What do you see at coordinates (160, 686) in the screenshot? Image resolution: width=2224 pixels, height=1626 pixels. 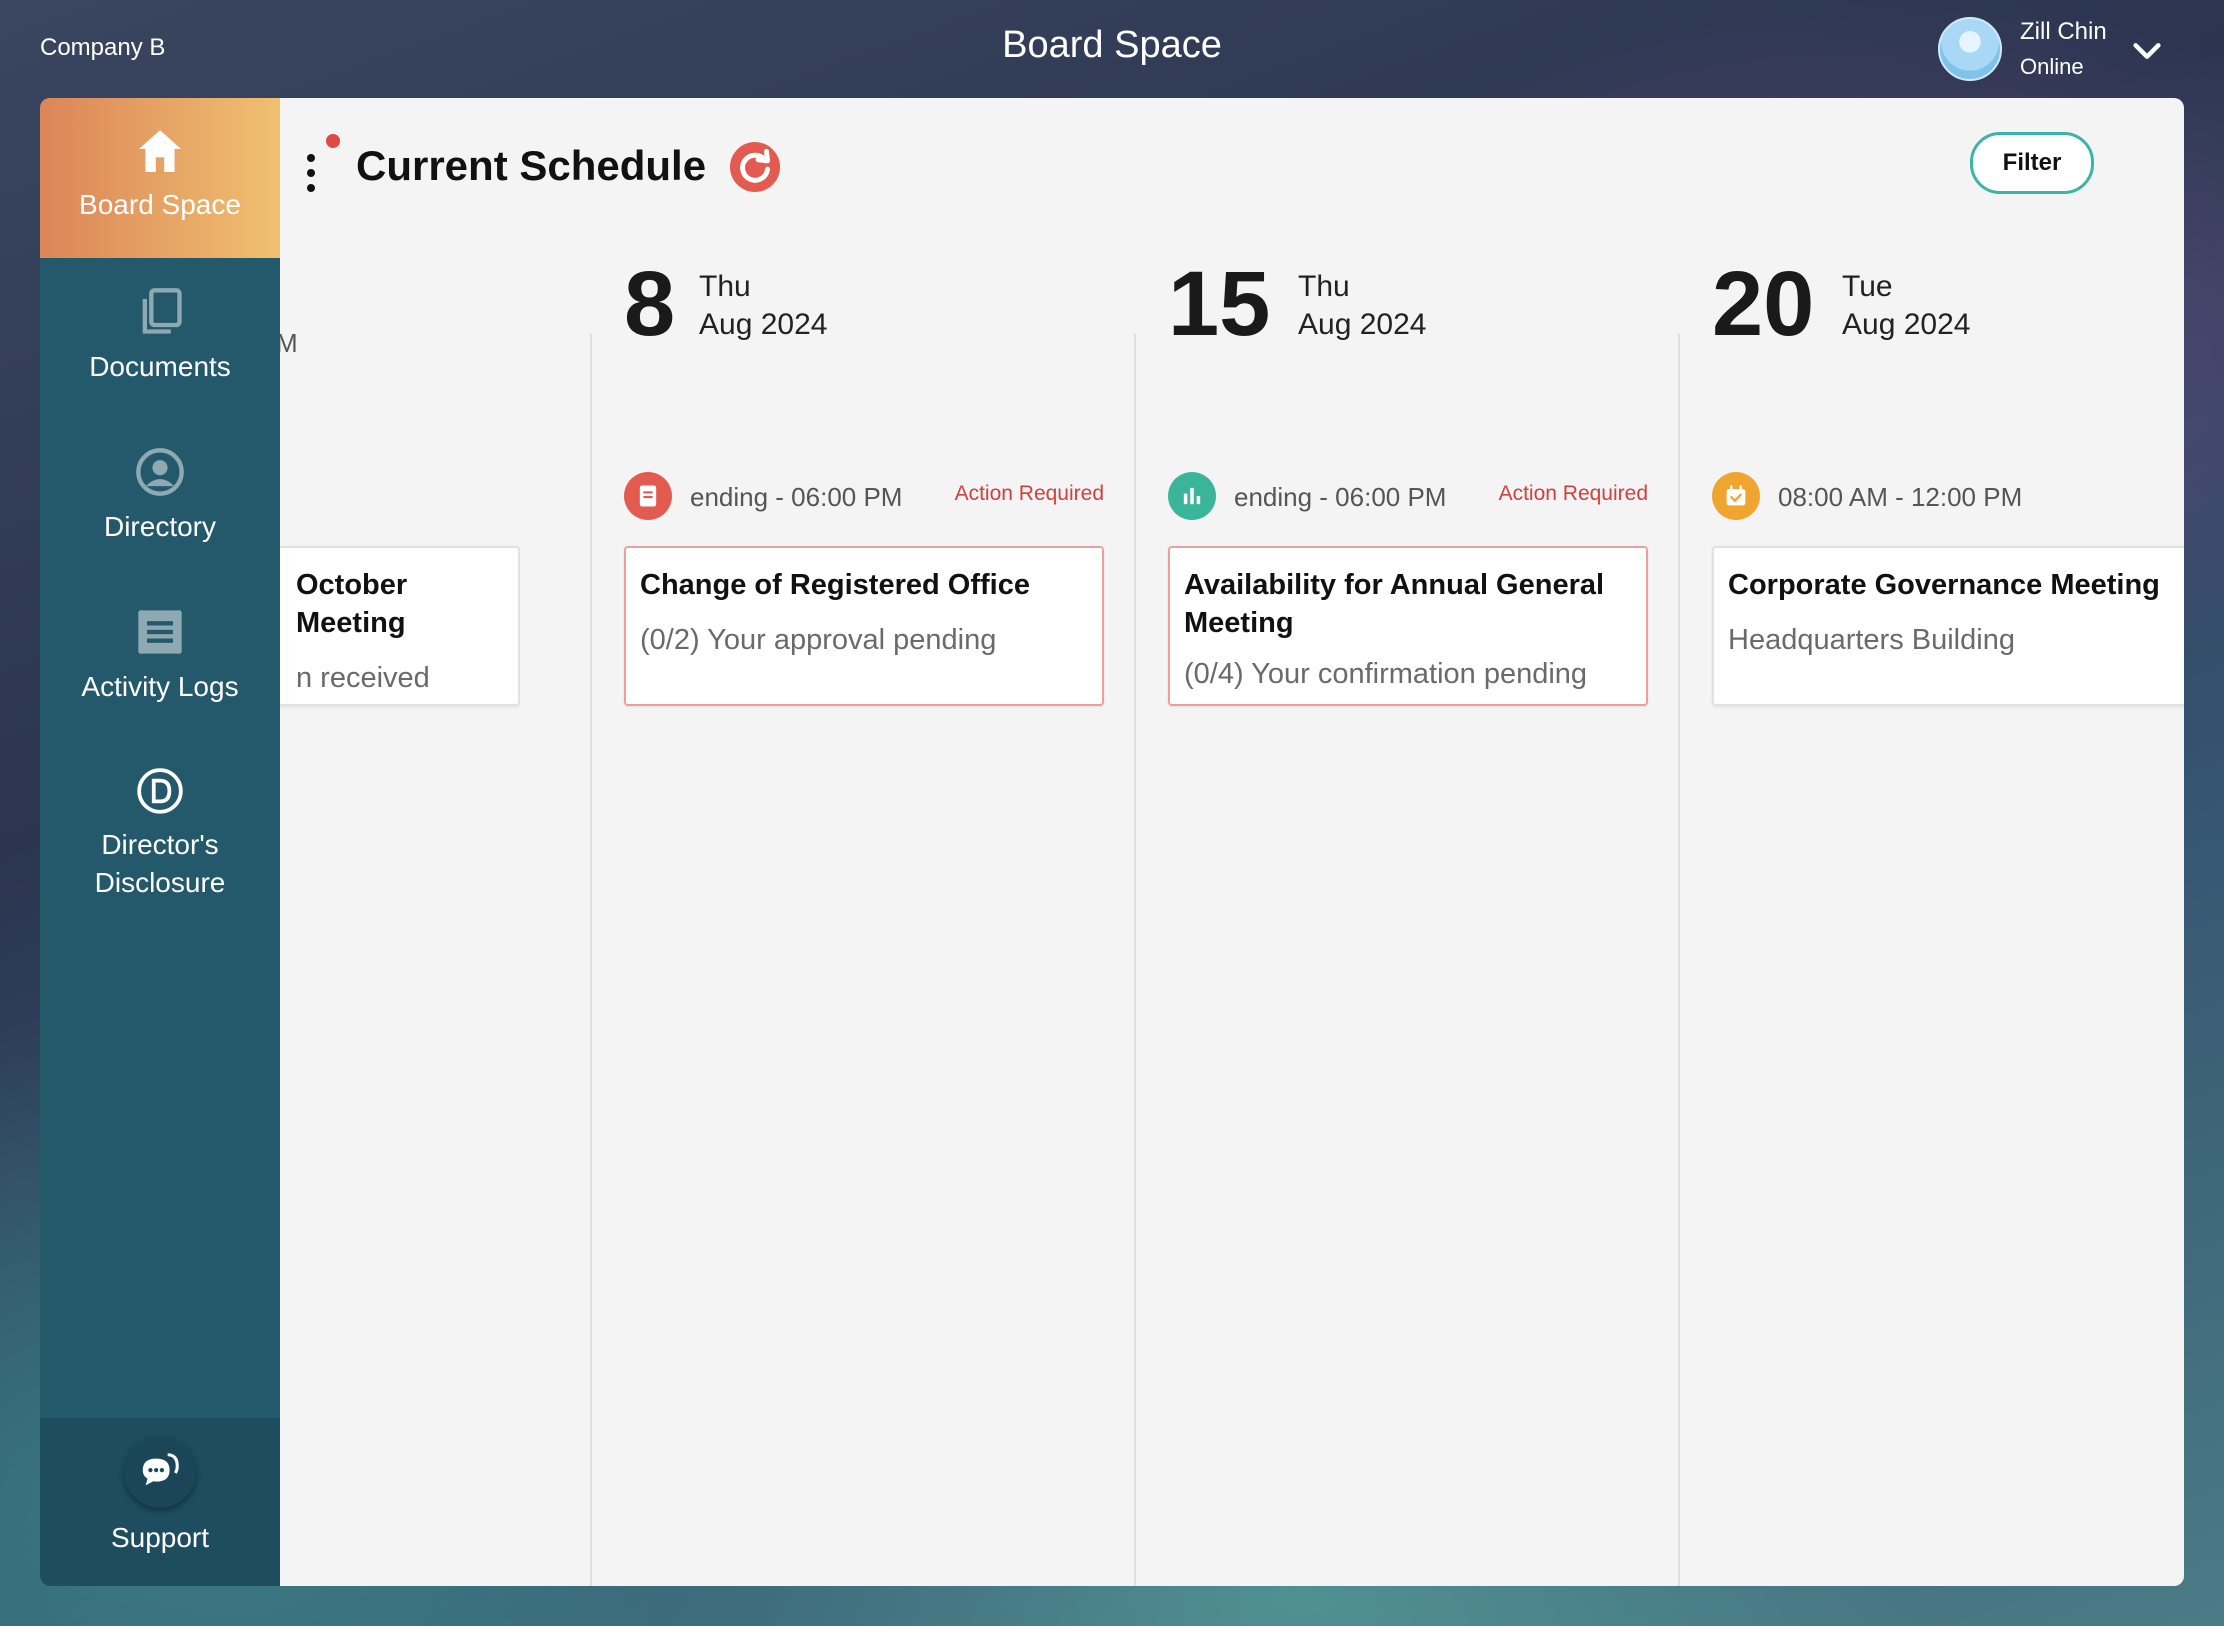 I see `sidebar-item-label: Activity Logs` at bounding box center [160, 686].